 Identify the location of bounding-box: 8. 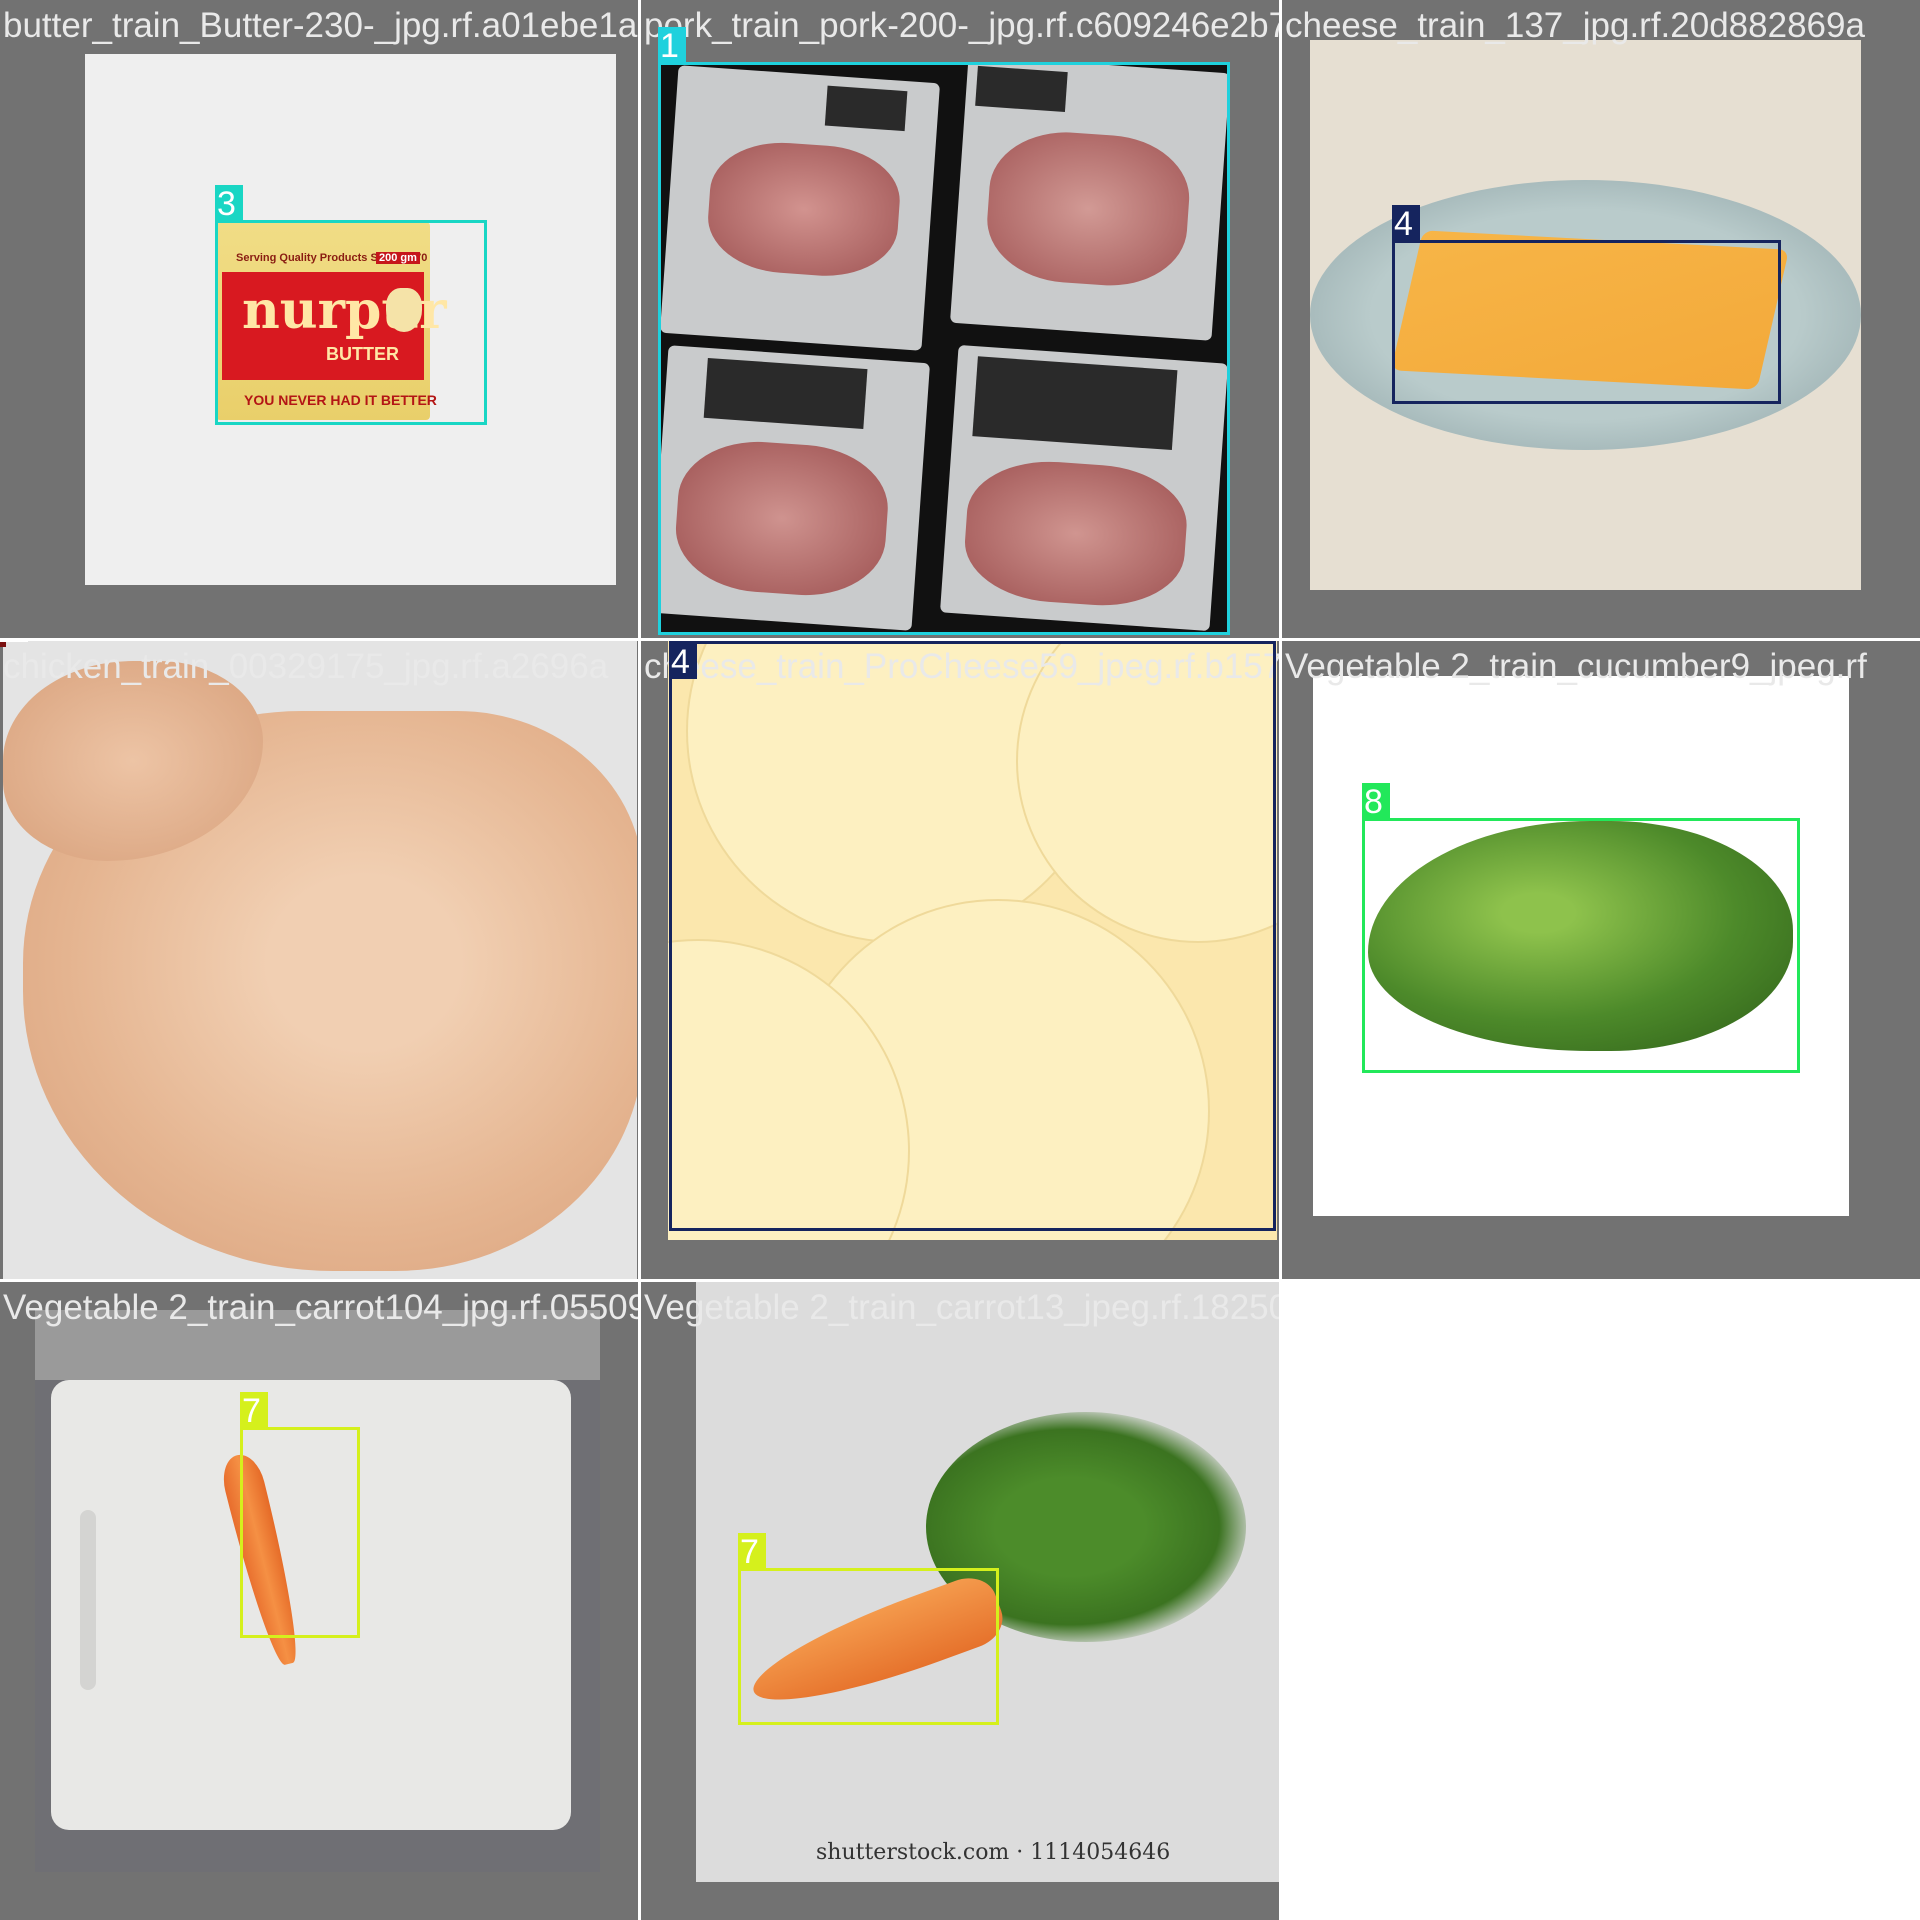
(1581, 928).